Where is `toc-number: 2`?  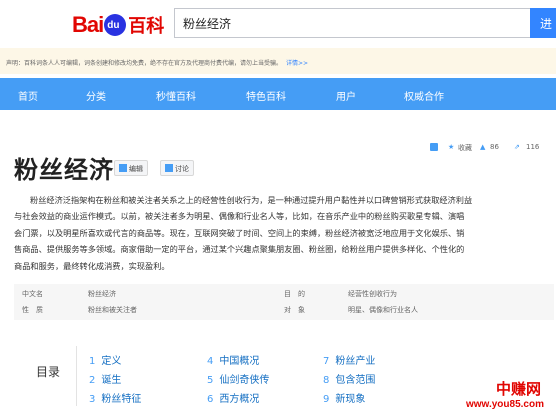
toc-number: 2 is located at coordinates (92, 380).